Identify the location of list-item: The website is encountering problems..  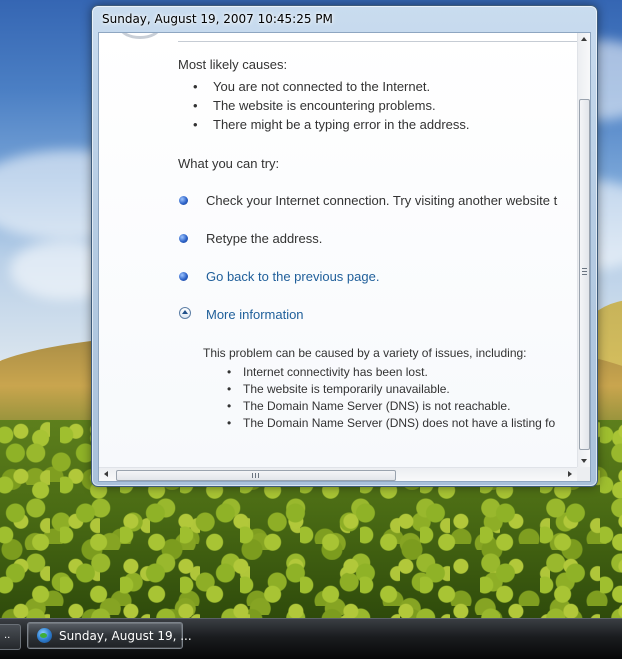
(331, 105).